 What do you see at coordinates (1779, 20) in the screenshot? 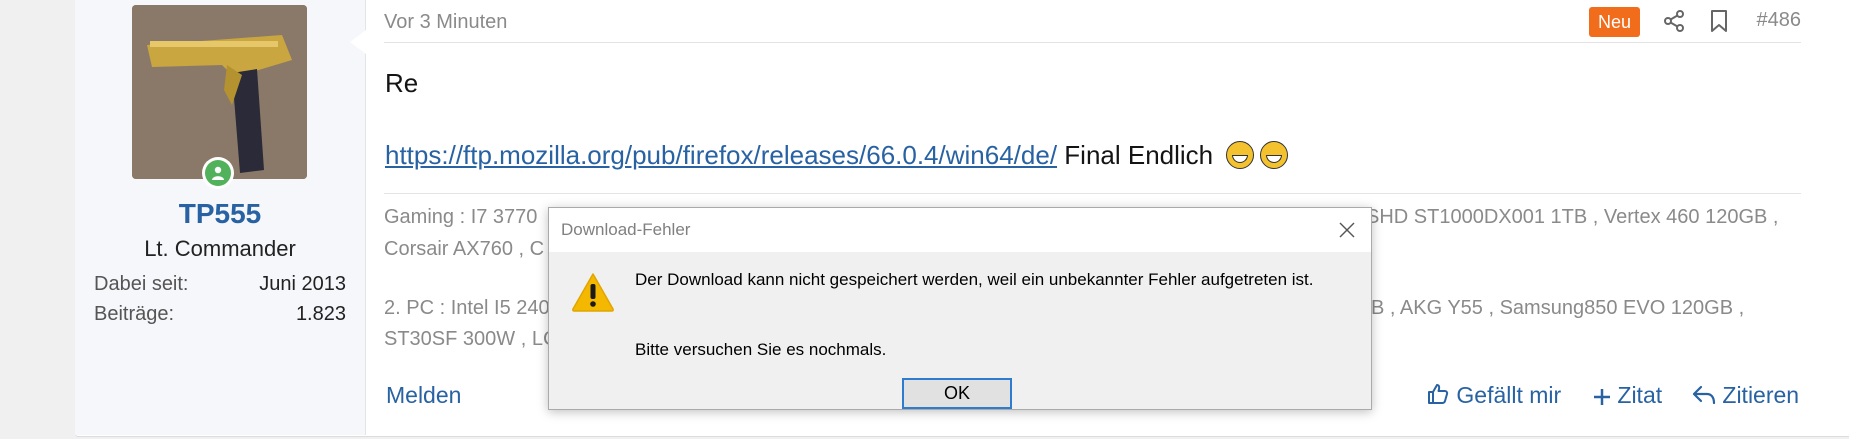
I see `post-number: #486` at bounding box center [1779, 20].